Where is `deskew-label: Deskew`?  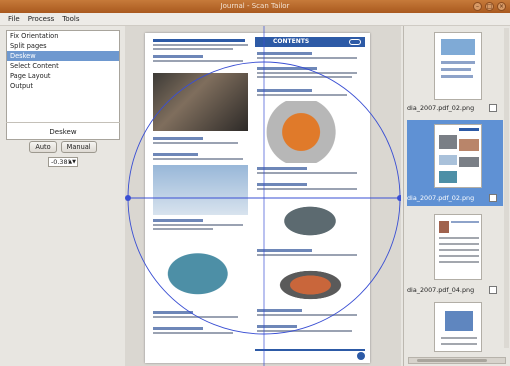
deskew-label: Deskew is located at coordinates (63, 132).